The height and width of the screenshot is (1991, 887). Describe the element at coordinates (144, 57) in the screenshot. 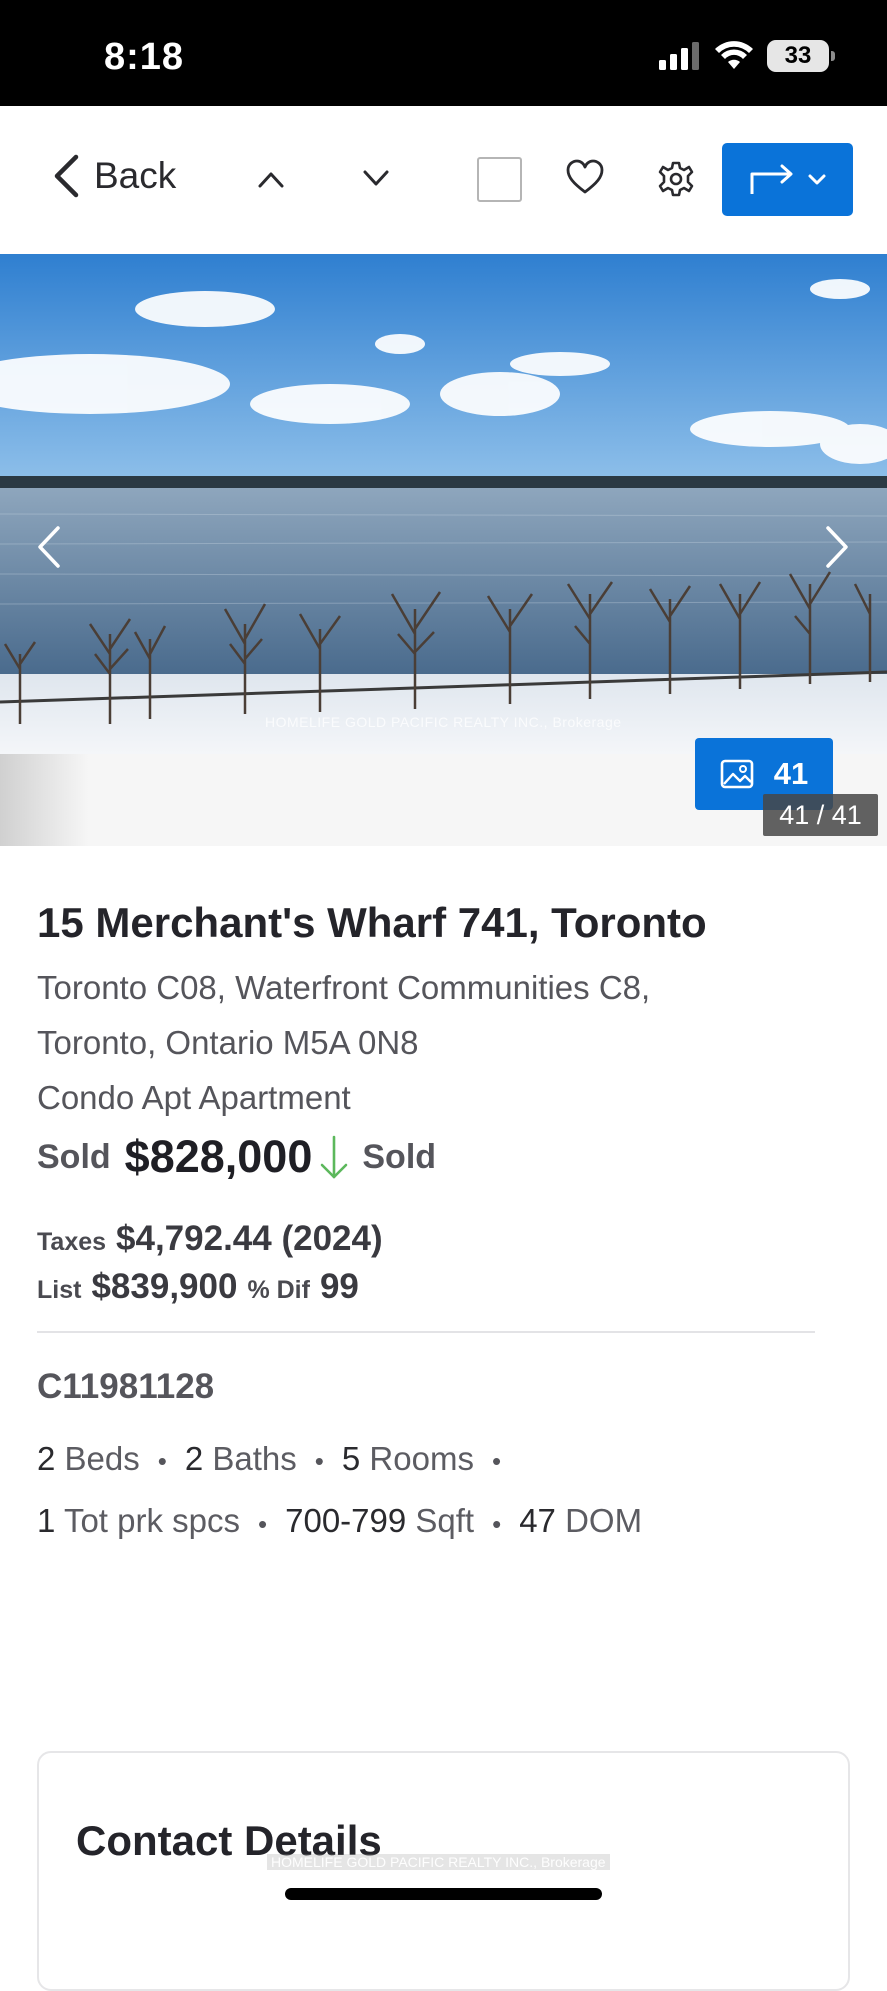

I see `status-time: 8:18` at that location.